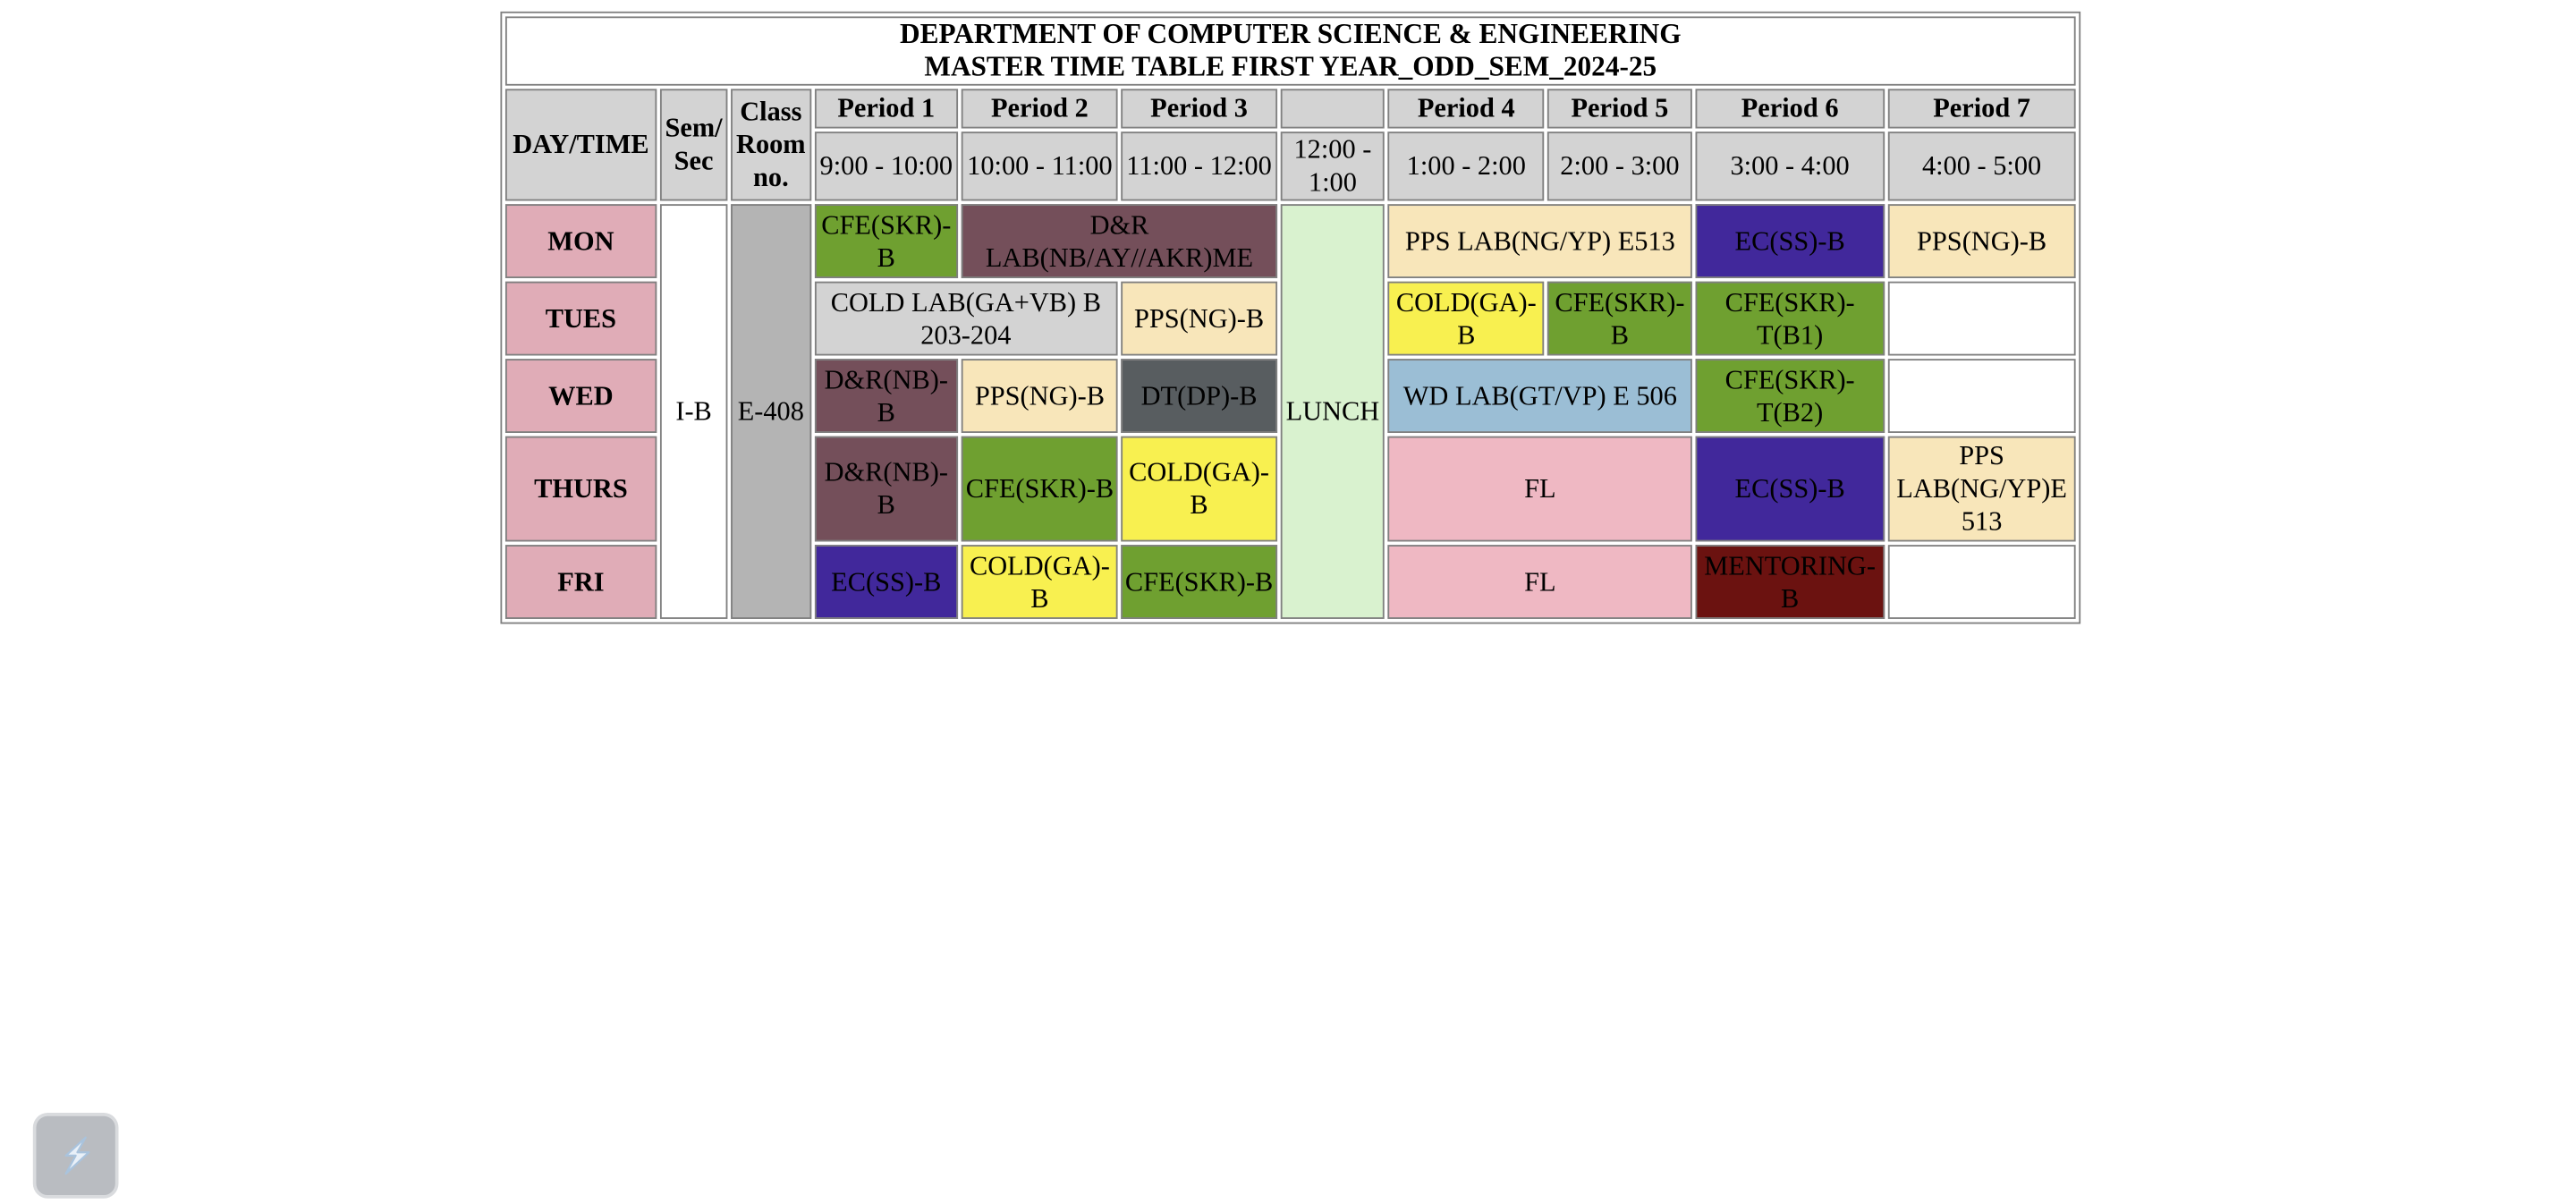 Image resolution: width=2576 pixels, height=1204 pixels. What do you see at coordinates (1619, 109) in the screenshot?
I see `header-period-5: Period 5` at bounding box center [1619, 109].